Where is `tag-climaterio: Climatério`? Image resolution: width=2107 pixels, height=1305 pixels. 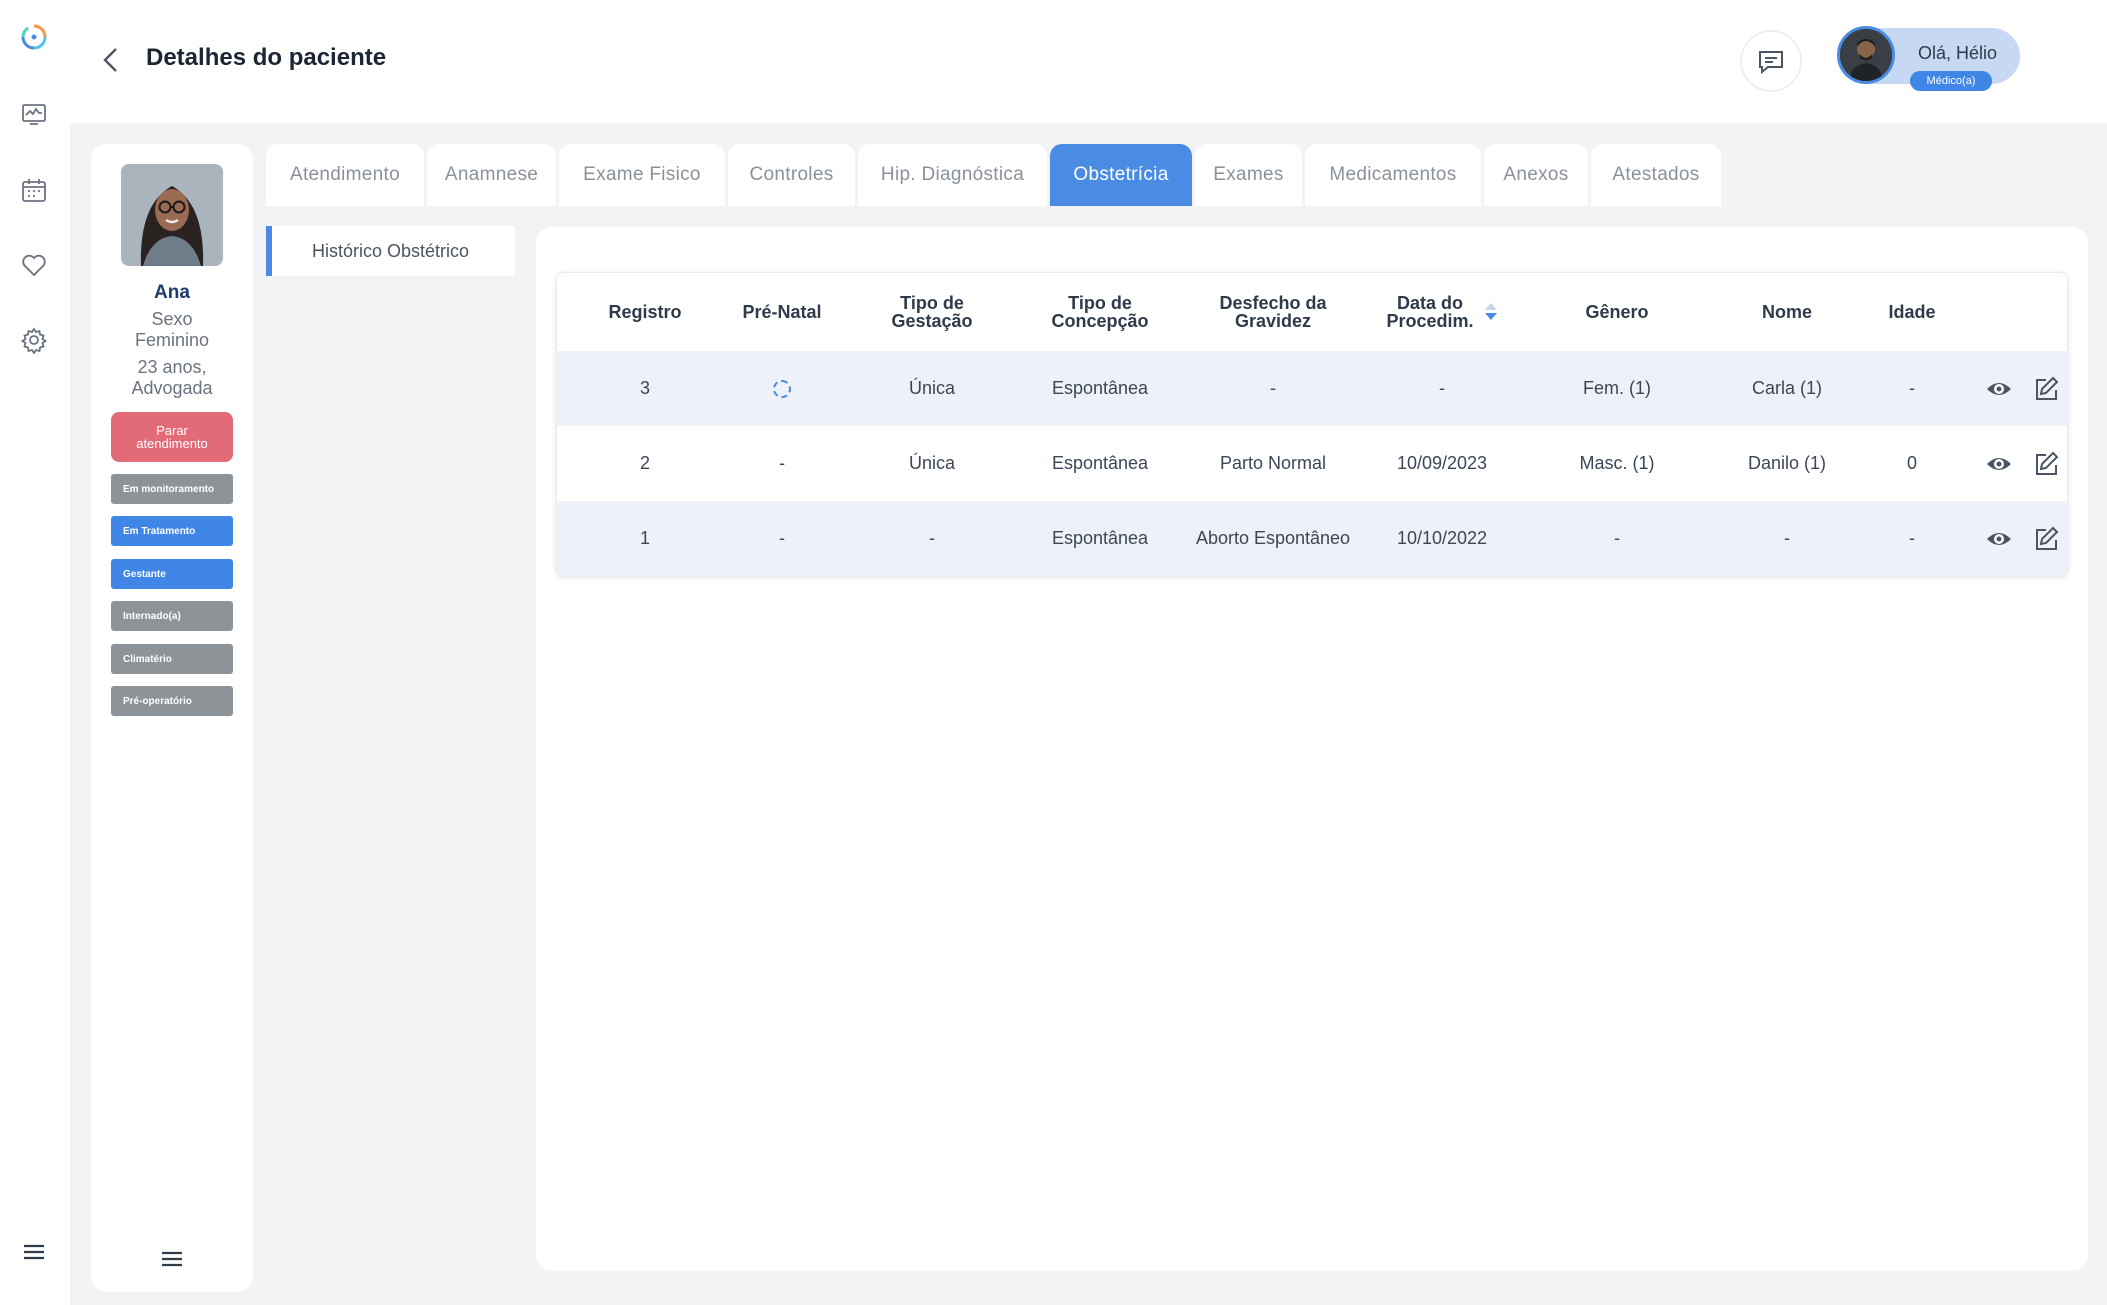
tag-climaterio: Climatério is located at coordinates (172, 659).